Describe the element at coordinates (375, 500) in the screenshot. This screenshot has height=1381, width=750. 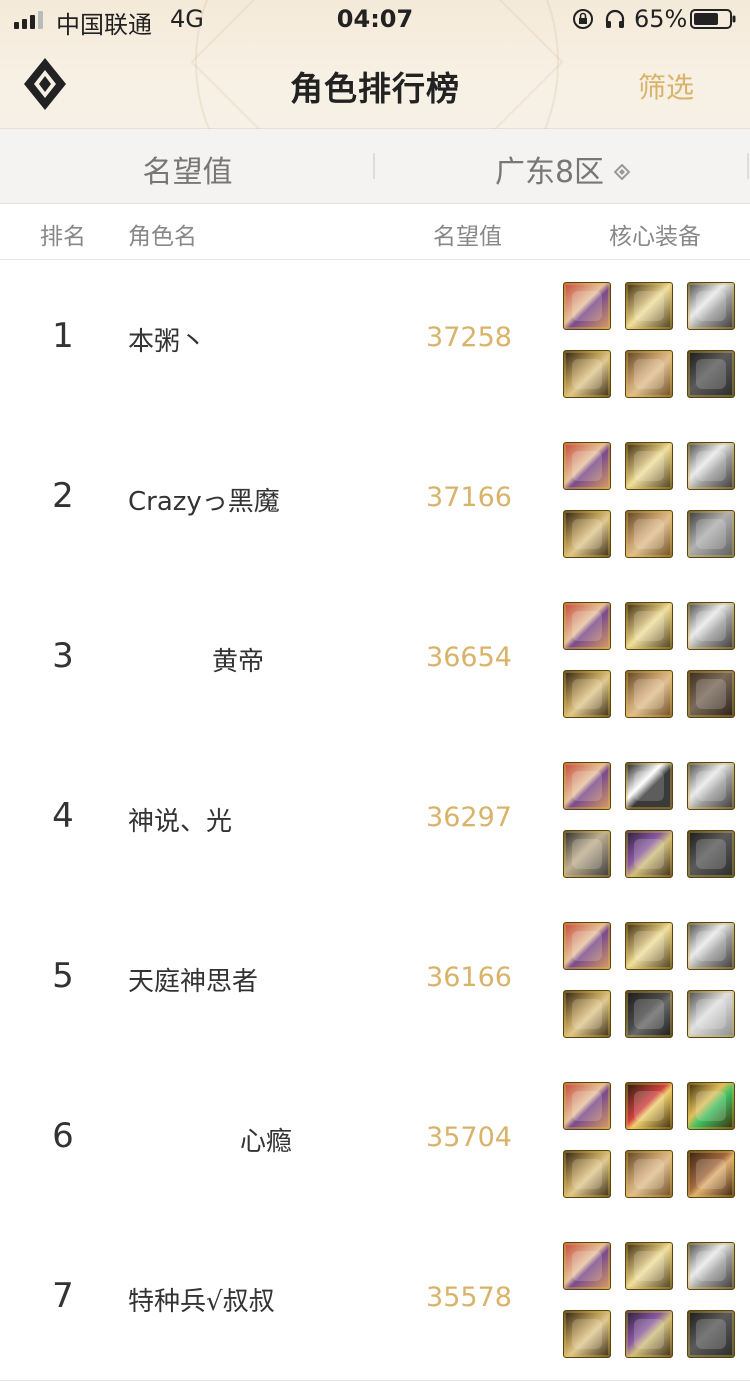
I see `table-row: 2 Crazyっ黑魔 37166` at that location.